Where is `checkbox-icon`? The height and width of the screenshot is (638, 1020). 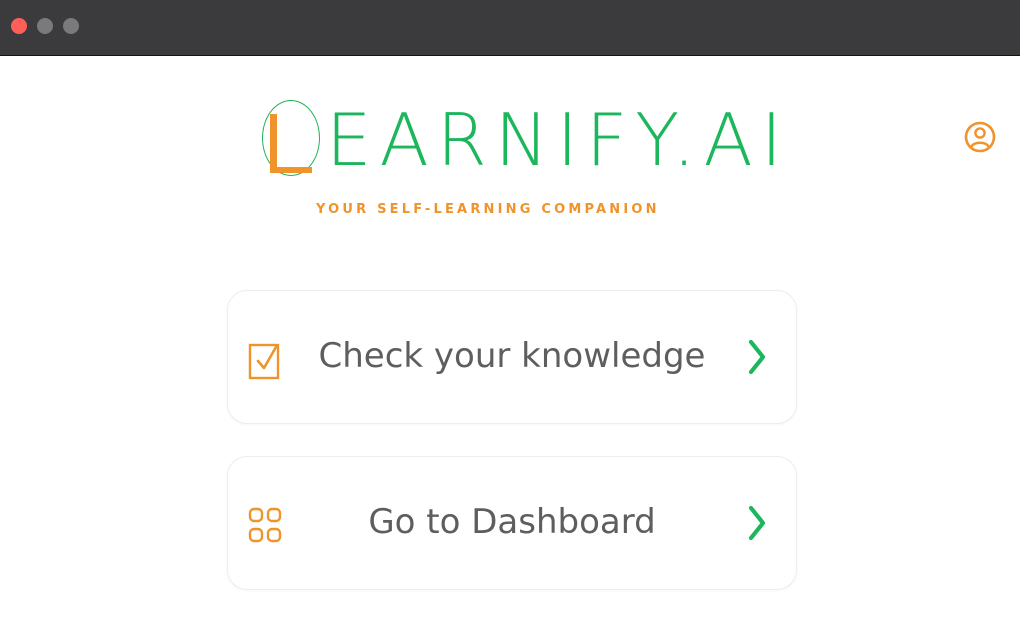
checkbox-icon is located at coordinates (264, 361).